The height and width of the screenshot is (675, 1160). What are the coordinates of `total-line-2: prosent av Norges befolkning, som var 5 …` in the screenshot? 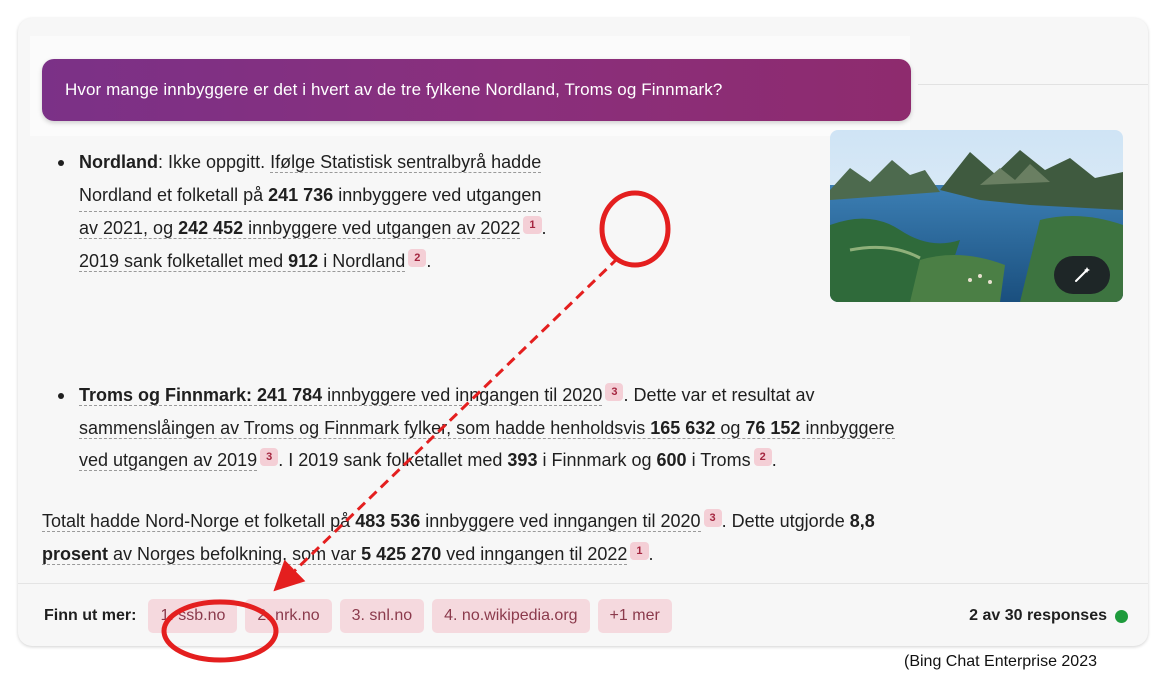 It's located at (348, 553).